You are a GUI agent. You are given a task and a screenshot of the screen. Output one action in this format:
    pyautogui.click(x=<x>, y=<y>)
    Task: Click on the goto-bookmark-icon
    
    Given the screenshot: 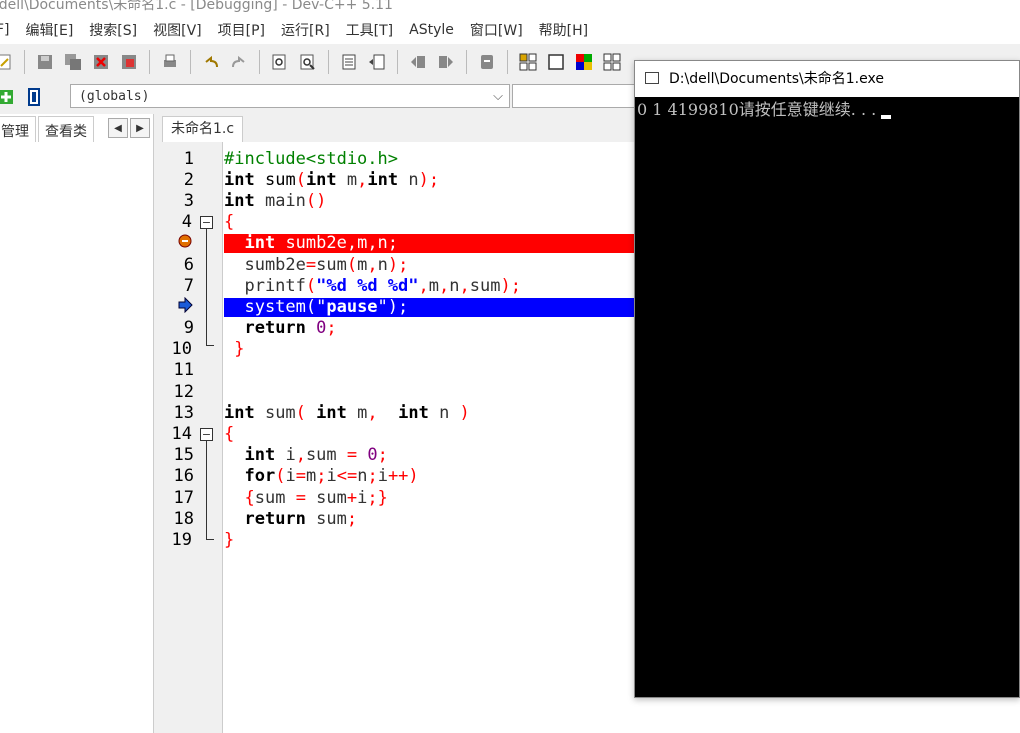 What is the action you would take?
    pyautogui.click(x=446, y=62)
    